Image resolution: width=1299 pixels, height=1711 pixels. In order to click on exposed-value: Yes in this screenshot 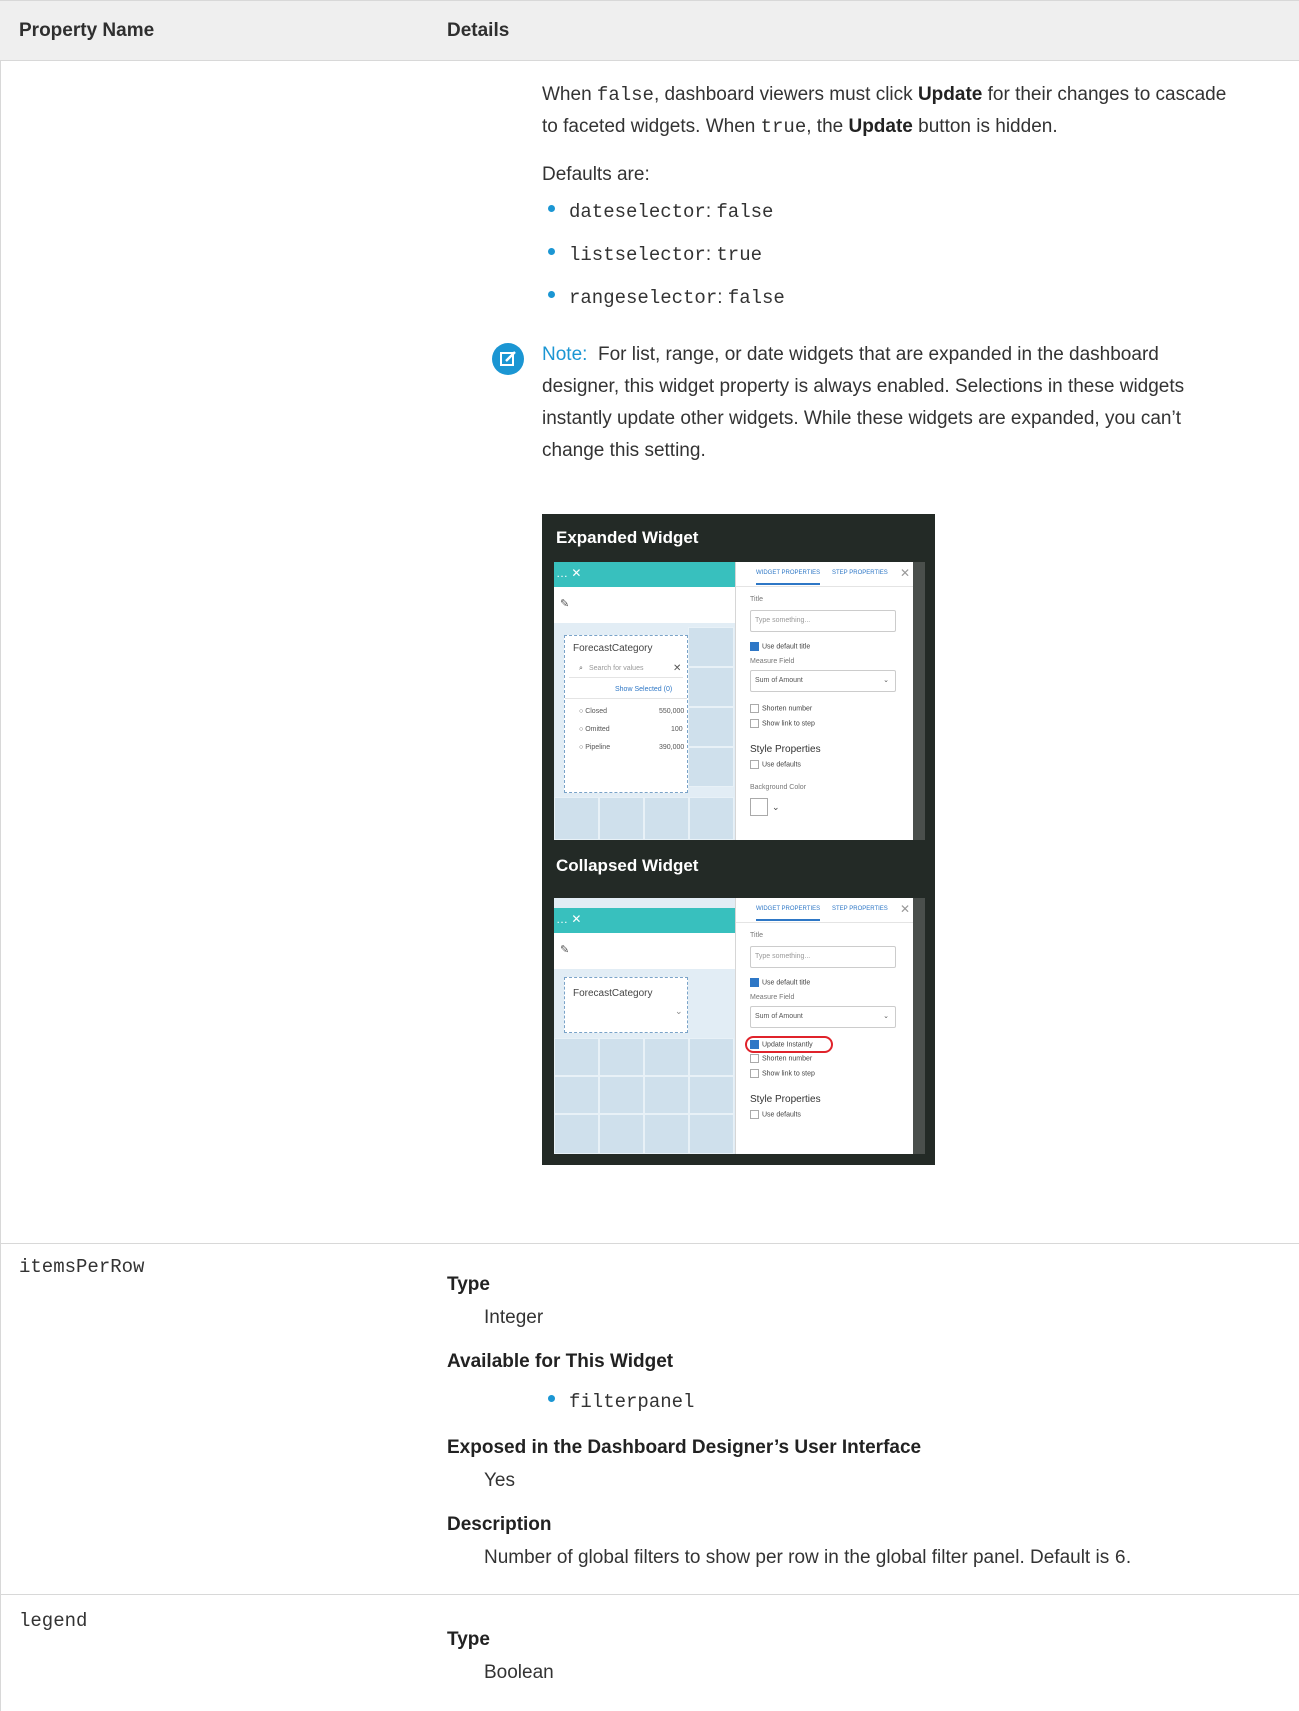, I will do `click(499, 1480)`.